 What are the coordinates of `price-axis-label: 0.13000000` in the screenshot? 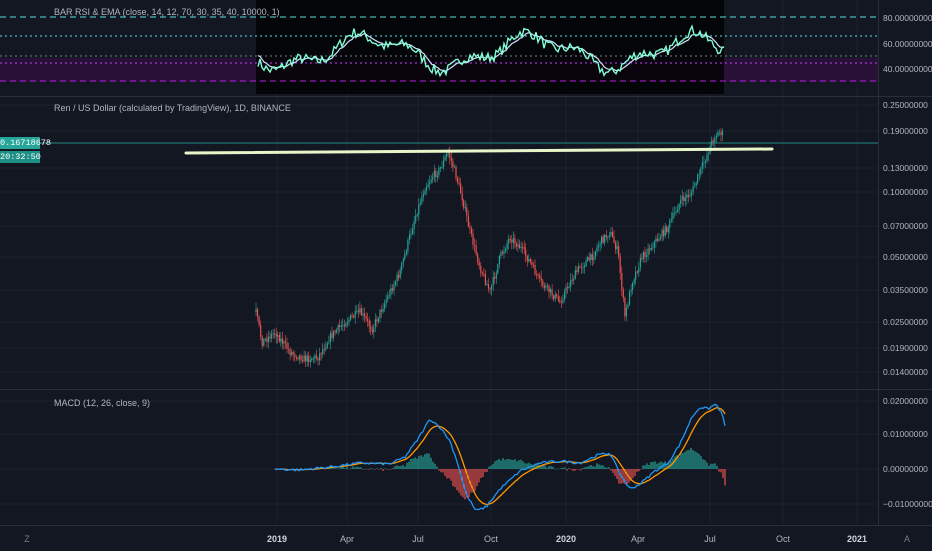 It's located at (905, 168).